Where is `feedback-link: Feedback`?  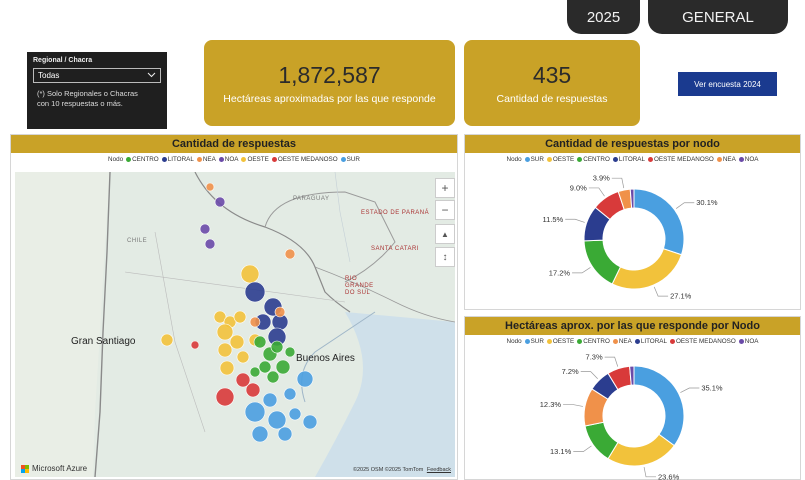 feedback-link: Feedback is located at coordinates (439, 470).